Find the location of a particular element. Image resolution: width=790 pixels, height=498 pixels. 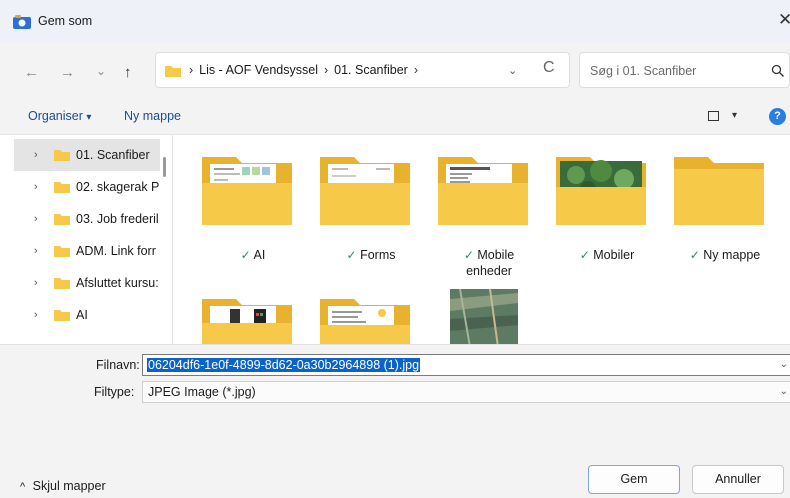

title-bar: Gem som ✕ is located at coordinates (395, 21).